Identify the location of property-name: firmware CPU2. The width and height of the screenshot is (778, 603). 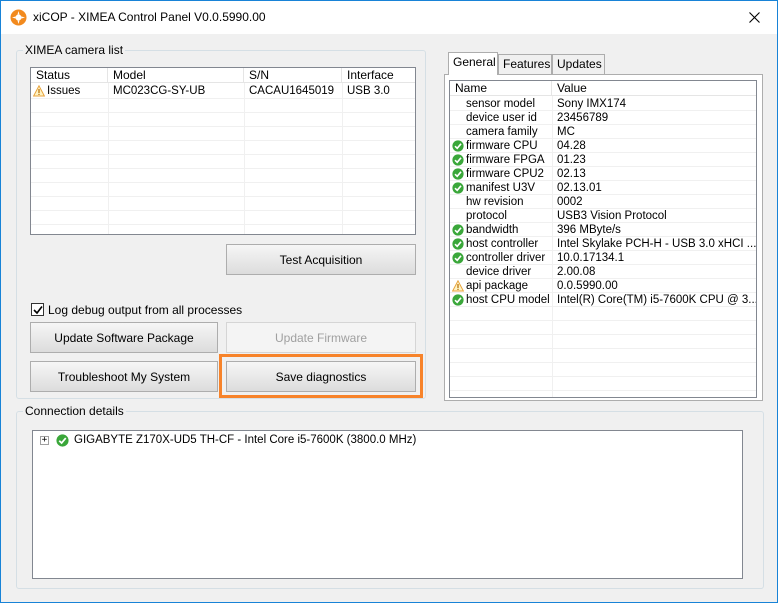
(505, 174).